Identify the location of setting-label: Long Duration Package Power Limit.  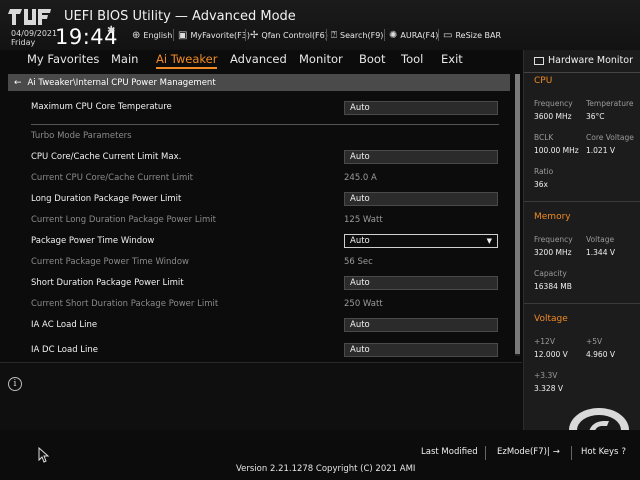
(106, 199).